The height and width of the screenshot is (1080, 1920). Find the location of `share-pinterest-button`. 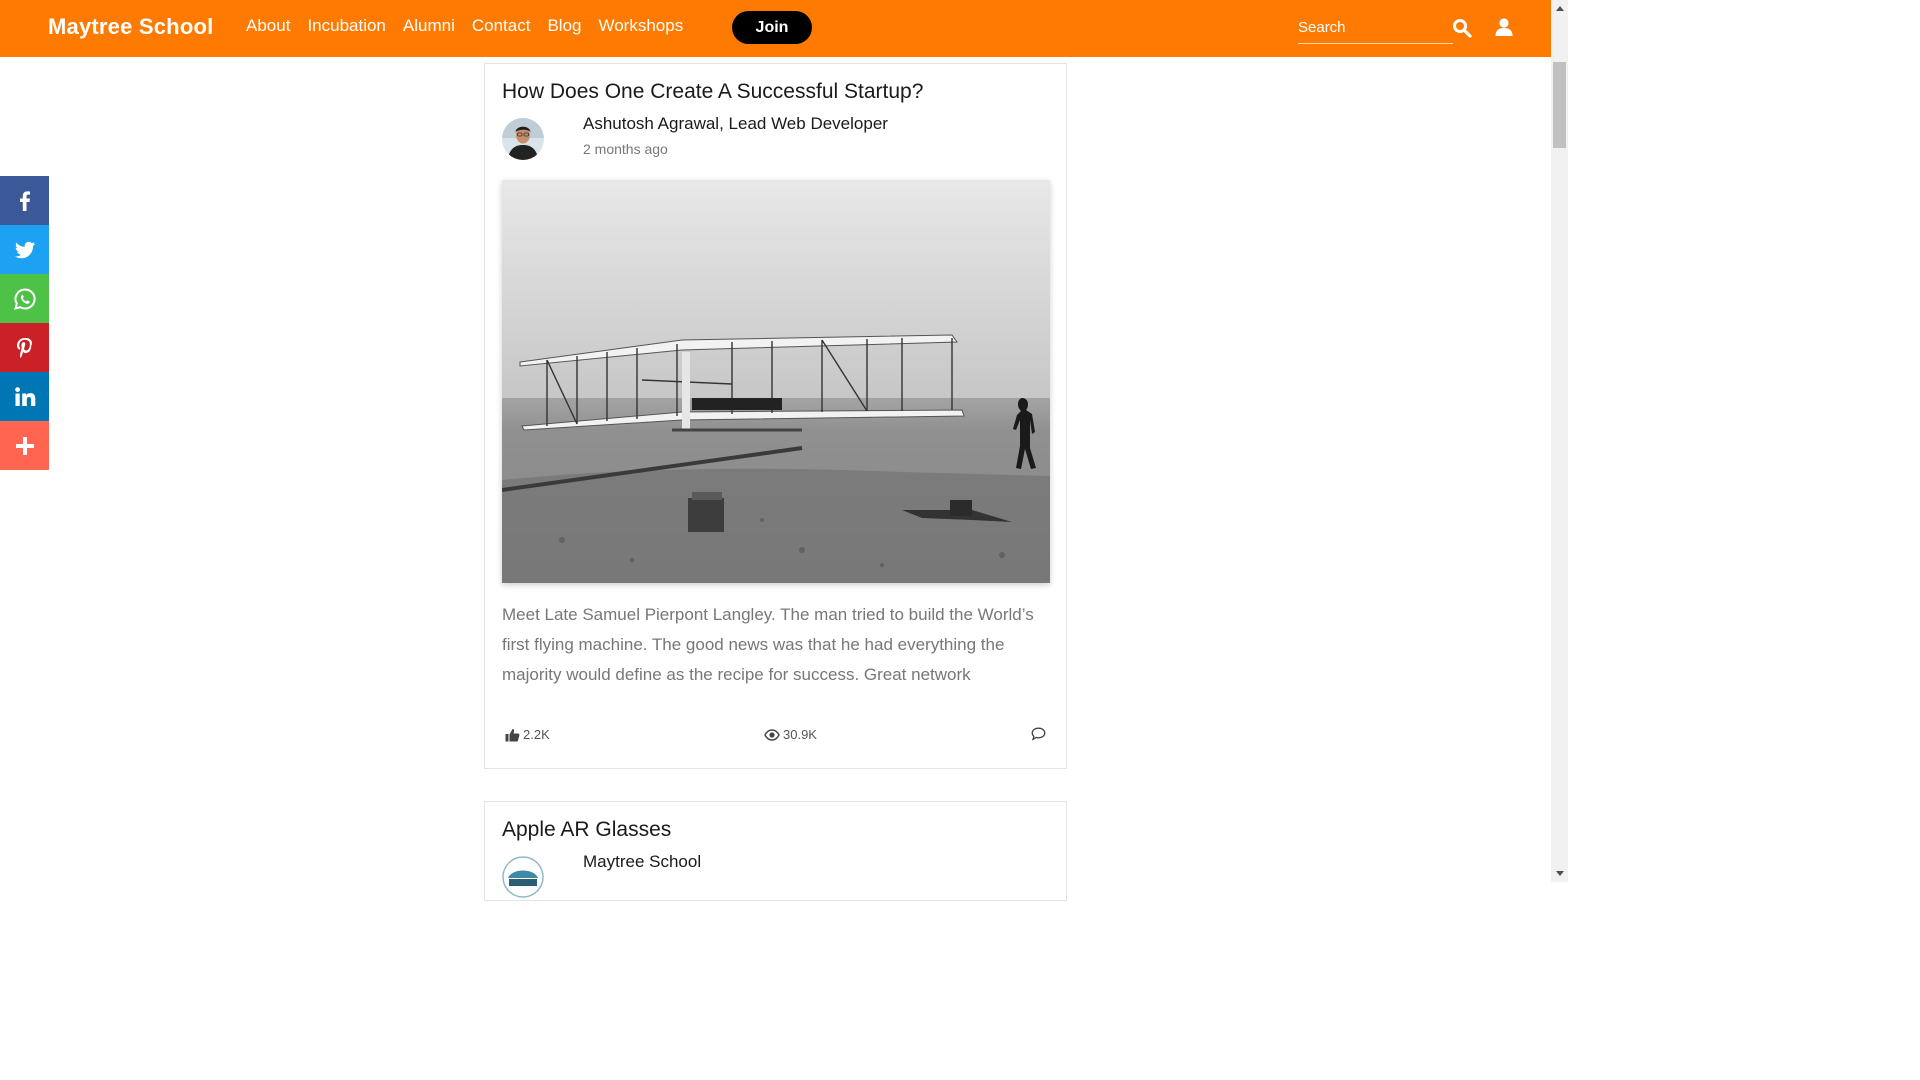

share-pinterest-button is located at coordinates (24, 347).